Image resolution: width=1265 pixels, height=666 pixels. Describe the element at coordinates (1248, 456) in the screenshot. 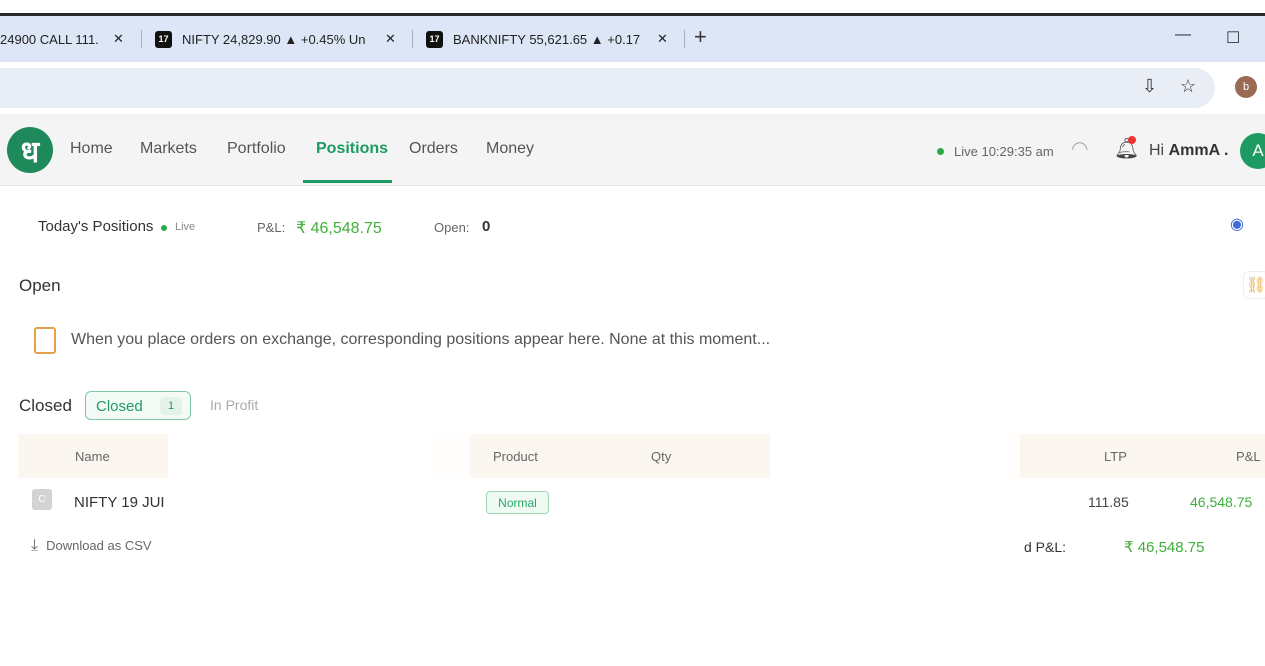

I see `column-pnl: P&L` at that location.